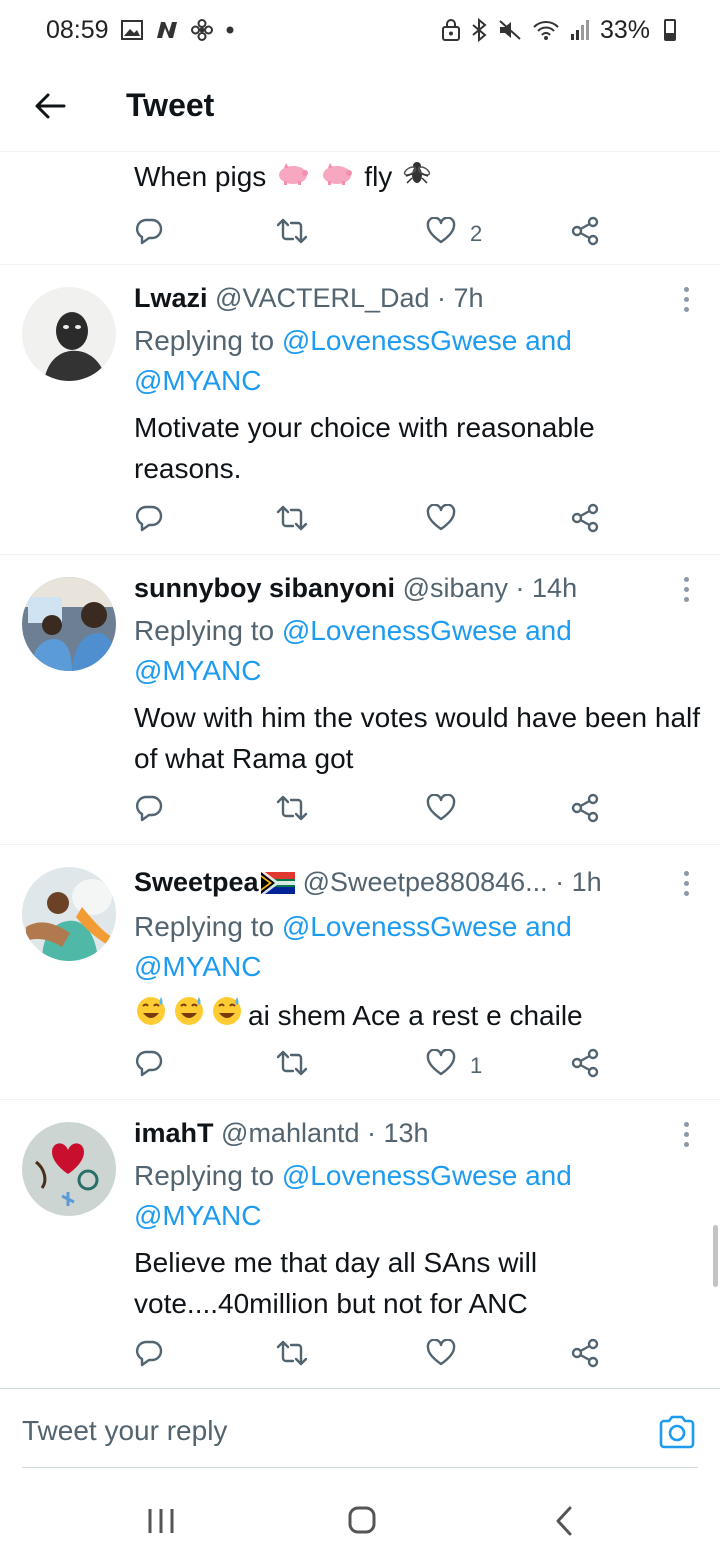 The height and width of the screenshot is (1560, 720). What do you see at coordinates (124, 1431) in the screenshot?
I see `reply-input: Tweet your reply` at bounding box center [124, 1431].